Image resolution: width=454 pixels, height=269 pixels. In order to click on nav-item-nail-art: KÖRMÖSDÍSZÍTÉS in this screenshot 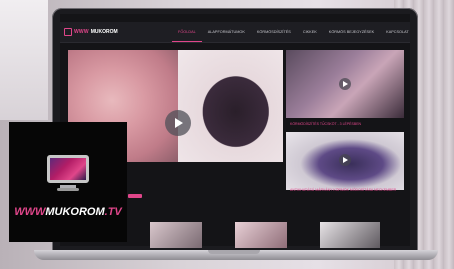, I will do `click(274, 32)`.